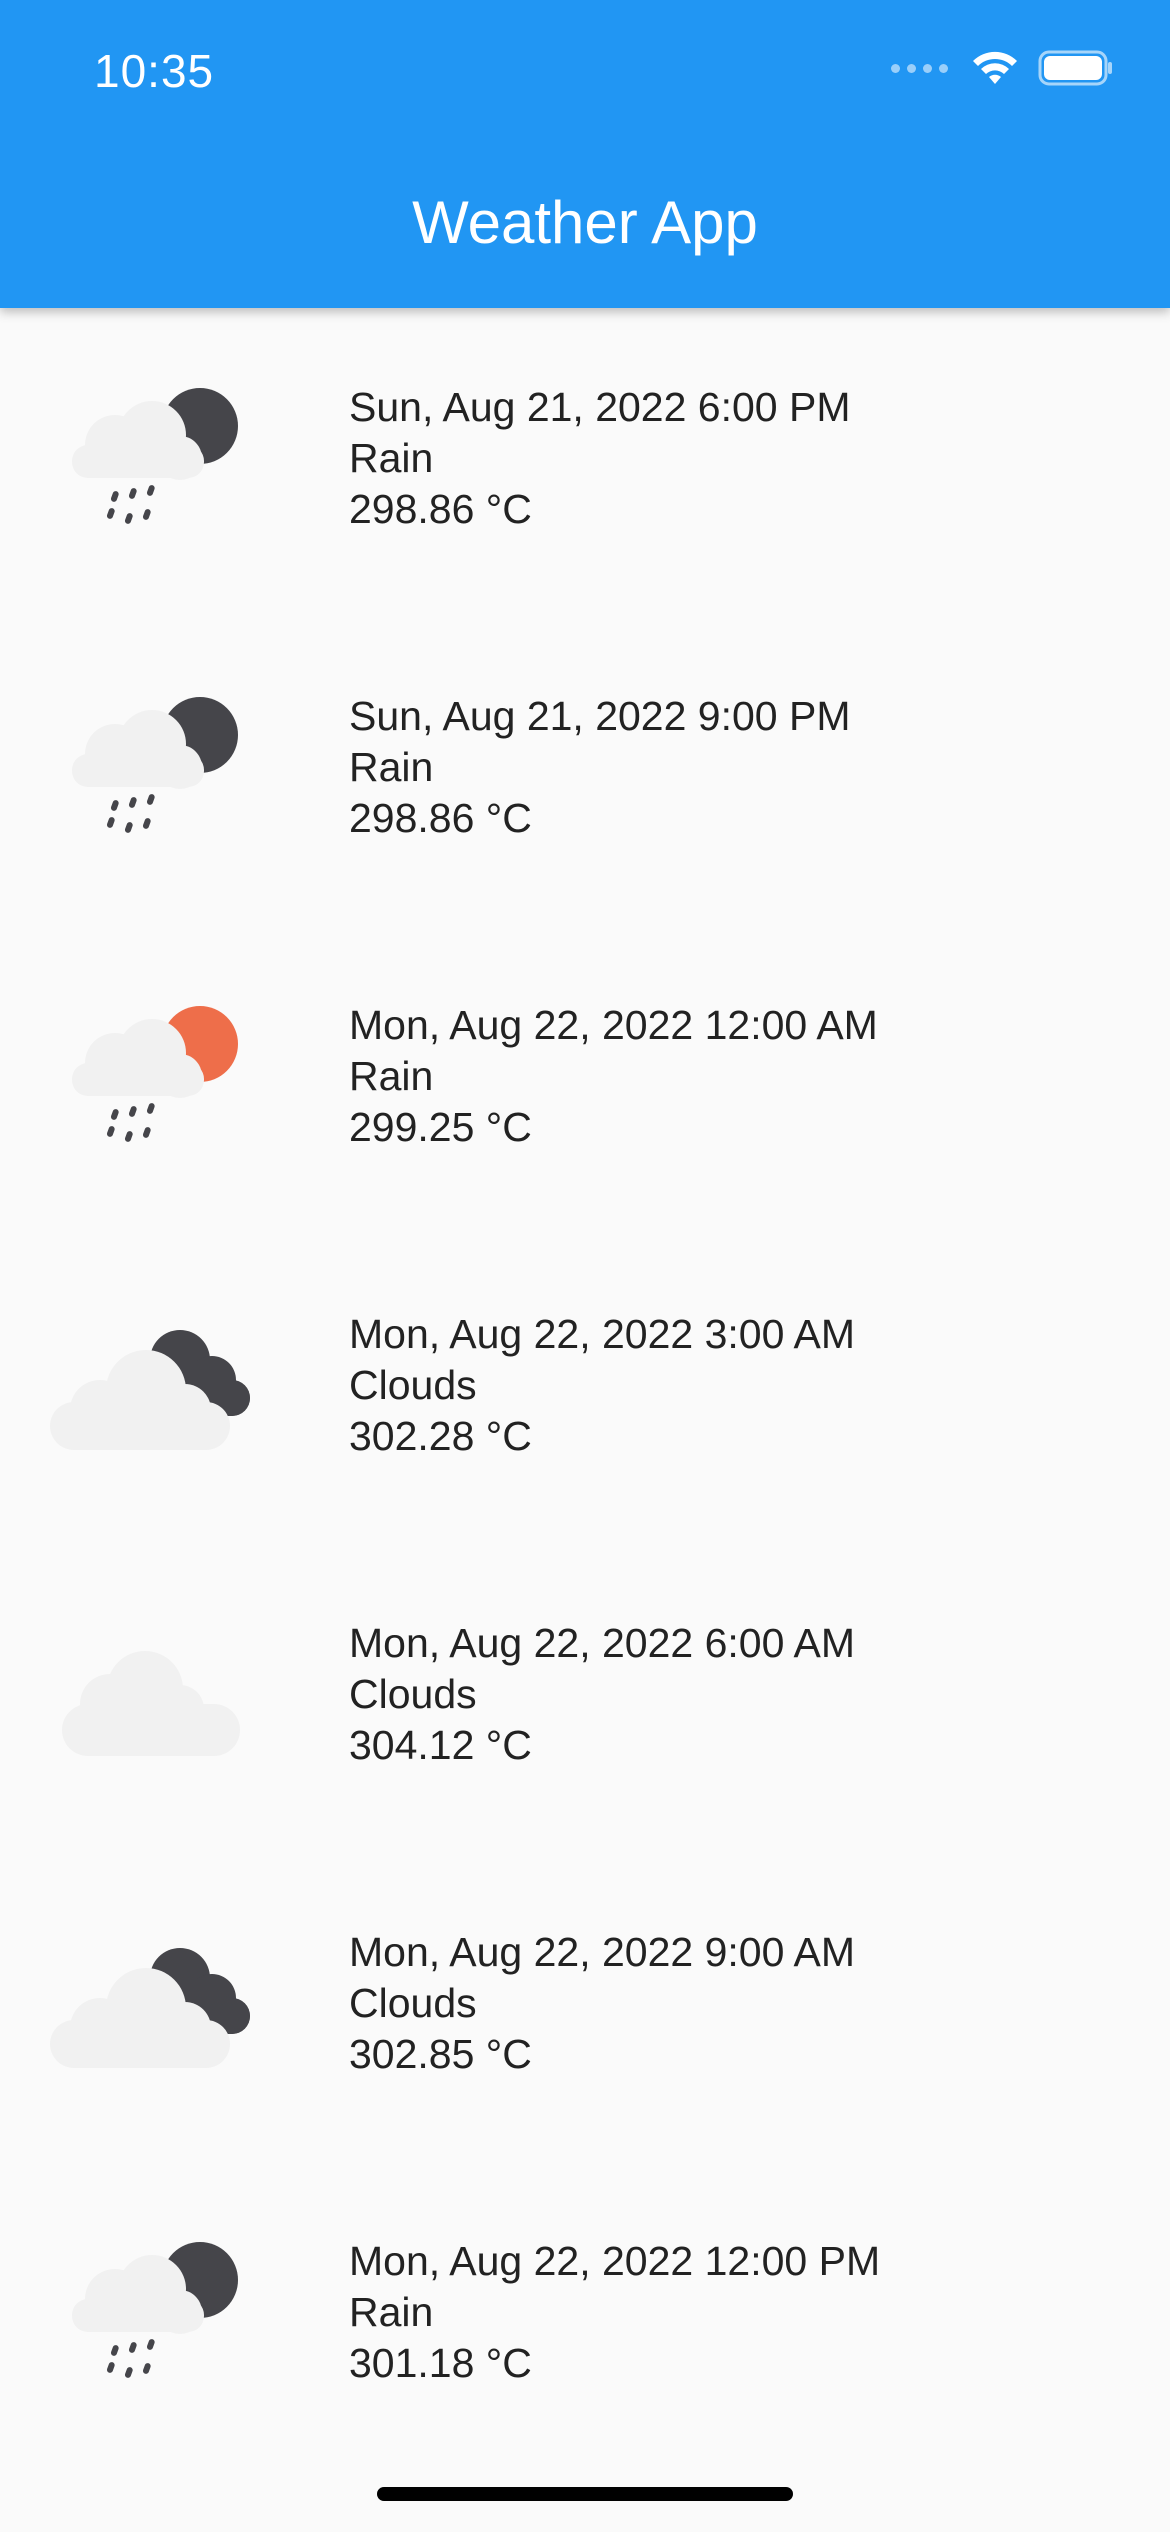 Image resolution: width=1170 pixels, height=2532 pixels. Describe the element at coordinates (154, 71) in the screenshot. I see `status-time: 10:35` at that location.